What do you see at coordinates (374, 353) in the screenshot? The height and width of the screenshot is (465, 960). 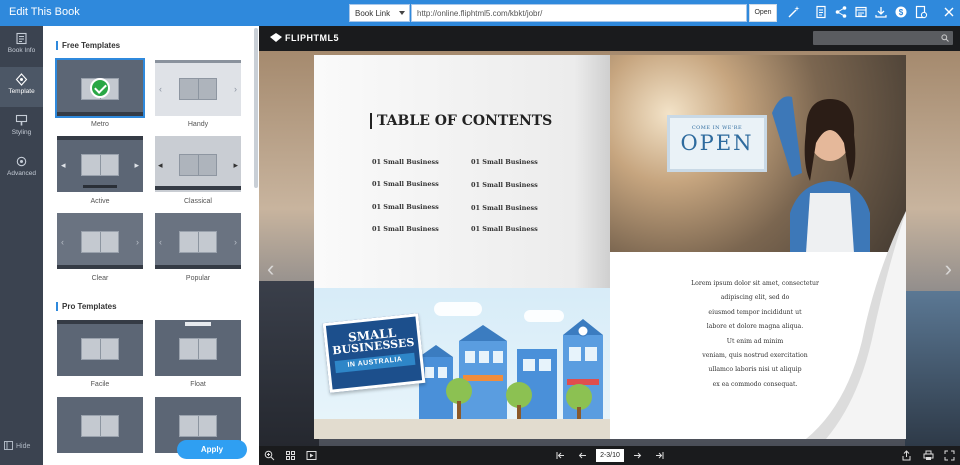 I see `small-businesses-sign: SMALL BUSINESSES IN AUSTRALIA` at bounding box center [374, 353].